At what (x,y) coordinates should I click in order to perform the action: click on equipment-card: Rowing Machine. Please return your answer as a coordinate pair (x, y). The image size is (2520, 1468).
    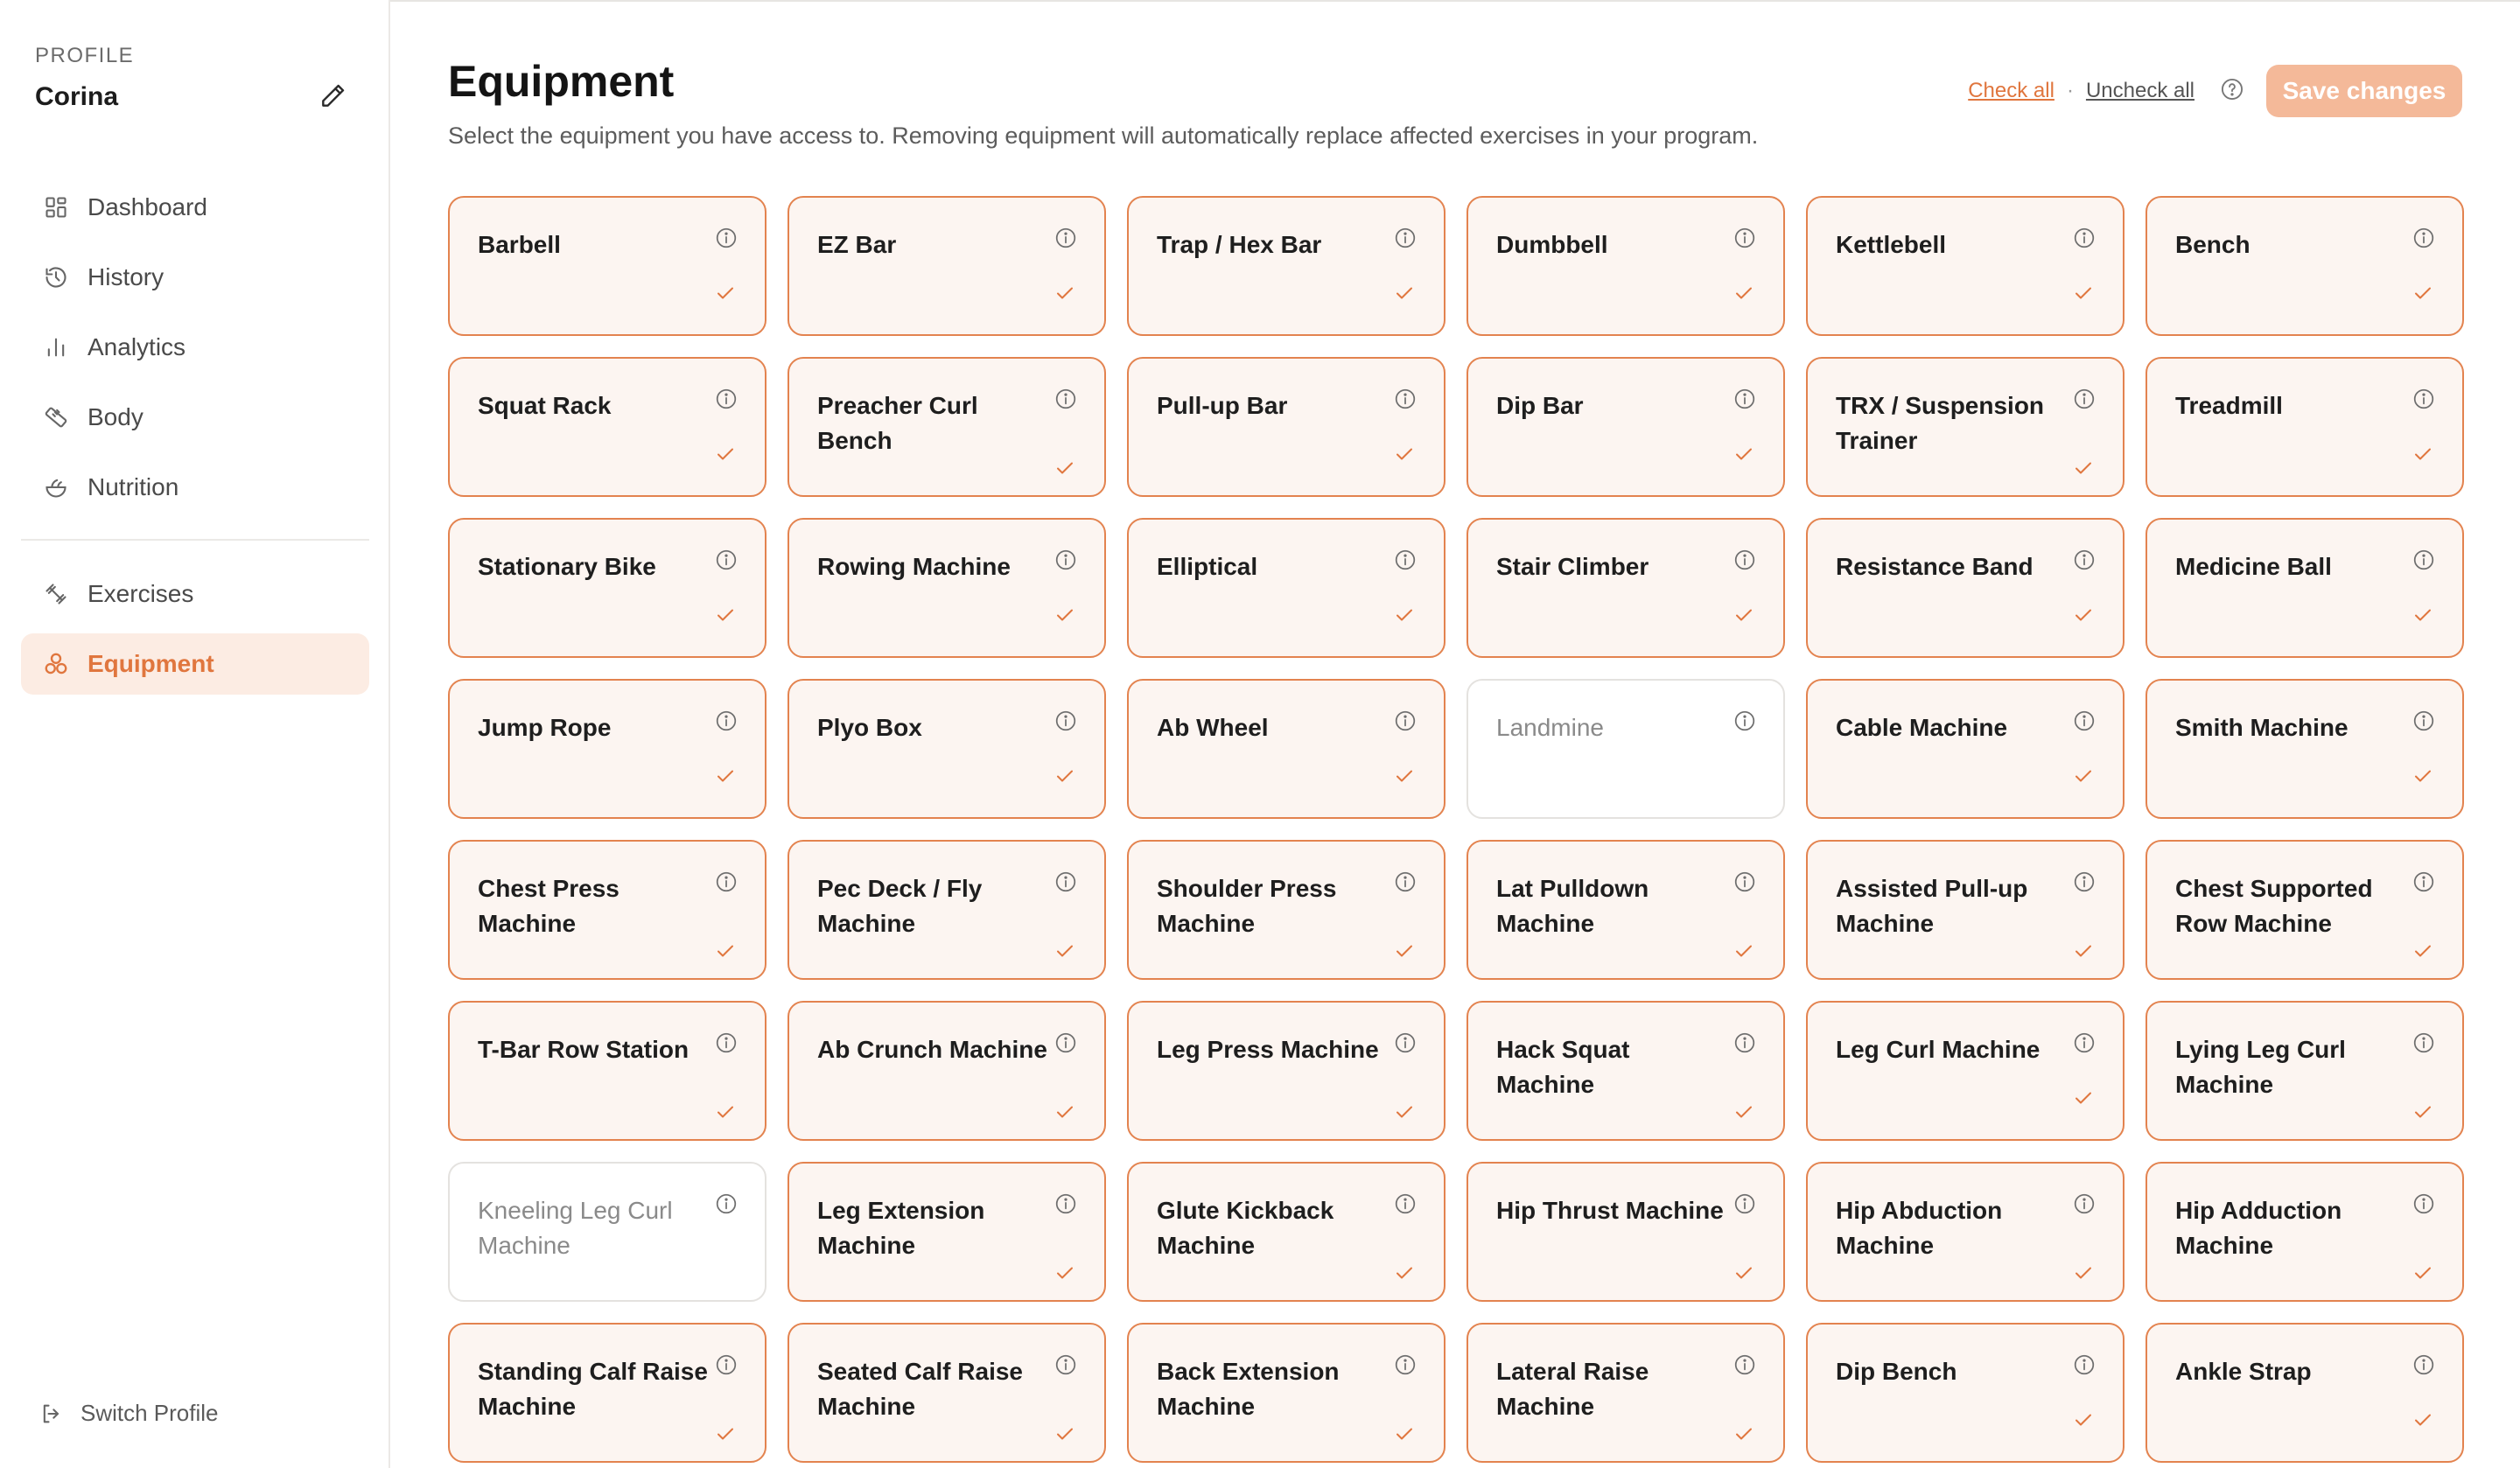
    Looking at the image, I should click on (947, 588).